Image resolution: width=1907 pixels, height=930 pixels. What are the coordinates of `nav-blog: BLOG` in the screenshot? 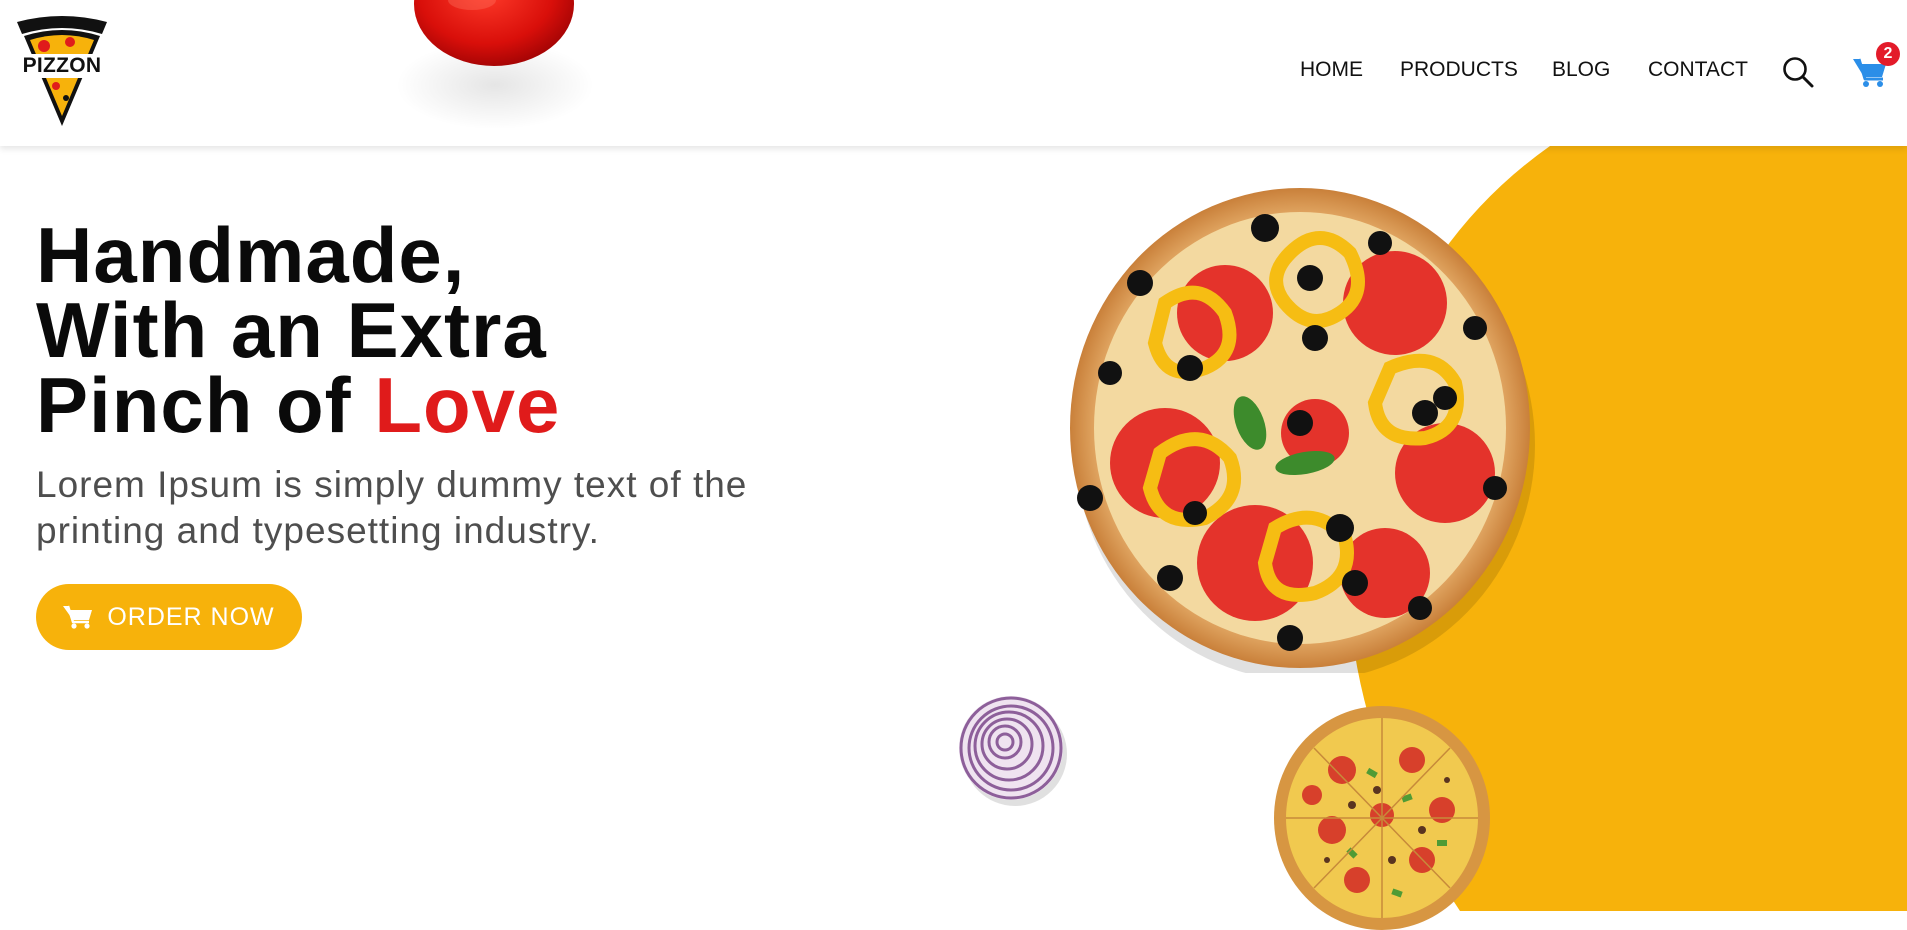 It's located at (1581, 70).